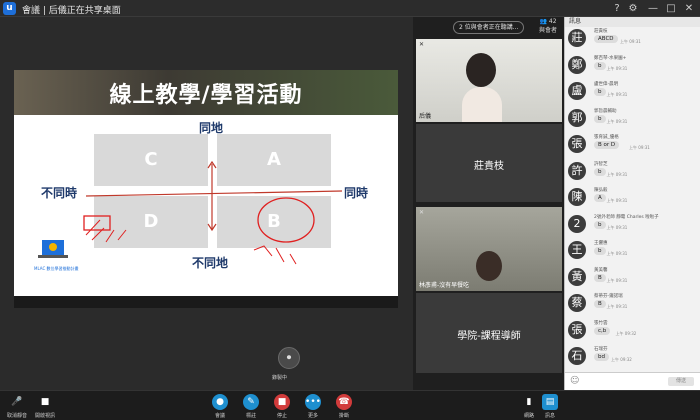  What do you see at coordinates (577, 117) in the screenshot?
I see `avatar: 郭` at bounding box center [577, 117].